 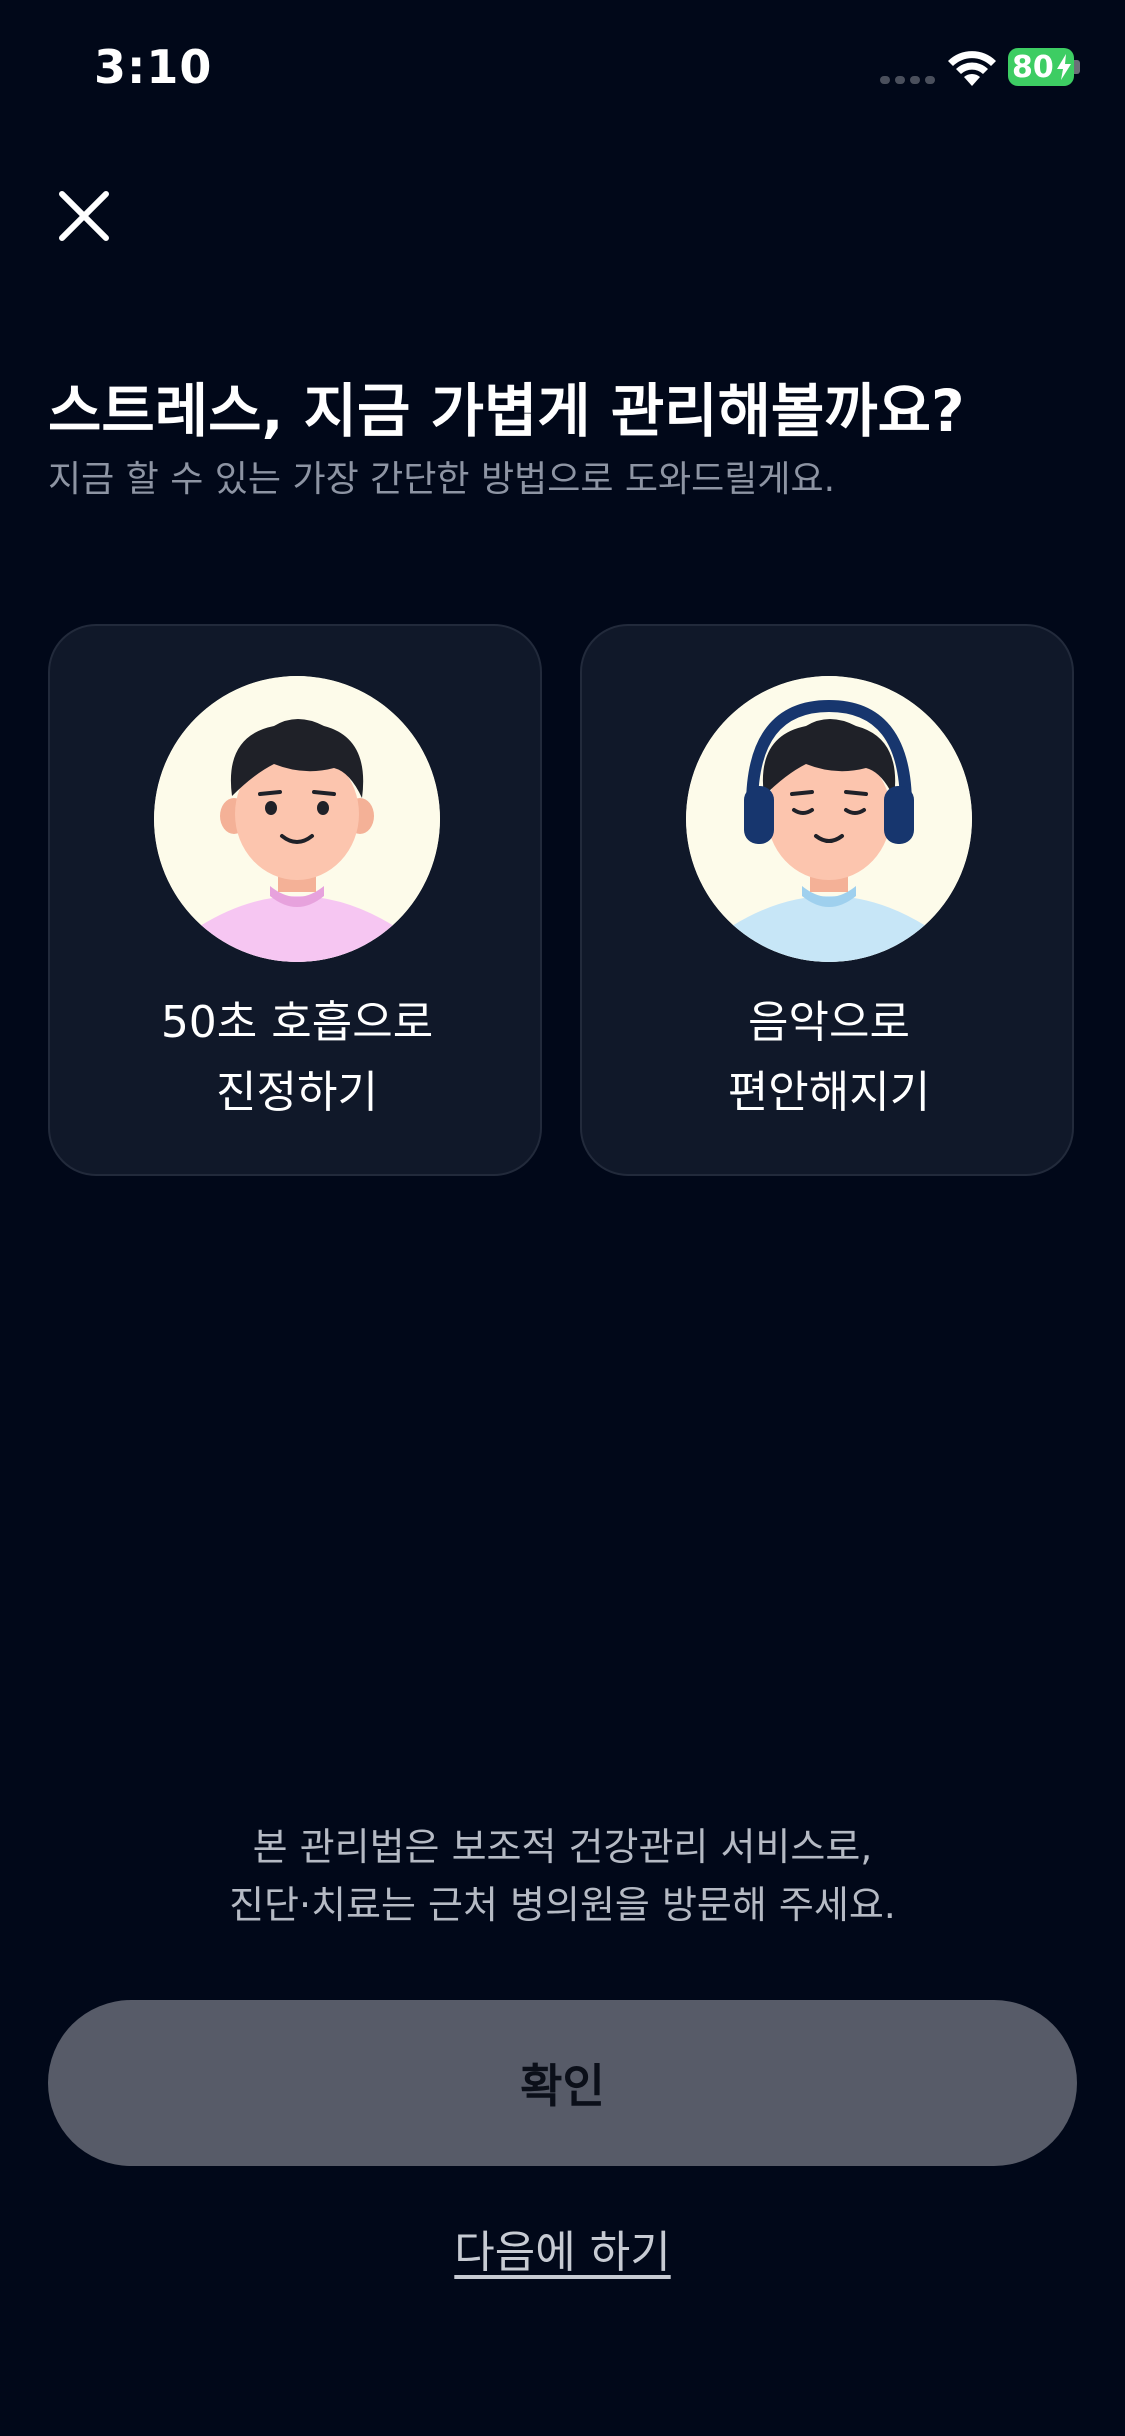 What do you see at coordinates (562, 1905) in the screenshot?
I see `disclaimer-line2: 진단·치료는 근처 병의원을 방문해 주세요.` at bounding box center [562, 1905].